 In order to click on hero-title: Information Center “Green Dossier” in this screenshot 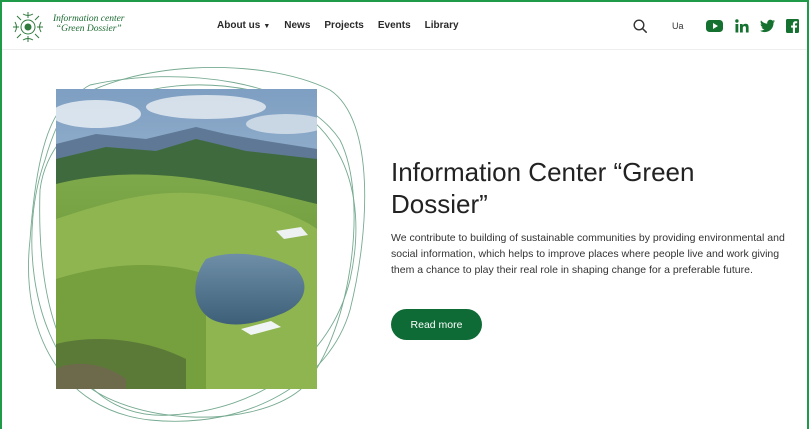, I will do `click(543, 188)`.